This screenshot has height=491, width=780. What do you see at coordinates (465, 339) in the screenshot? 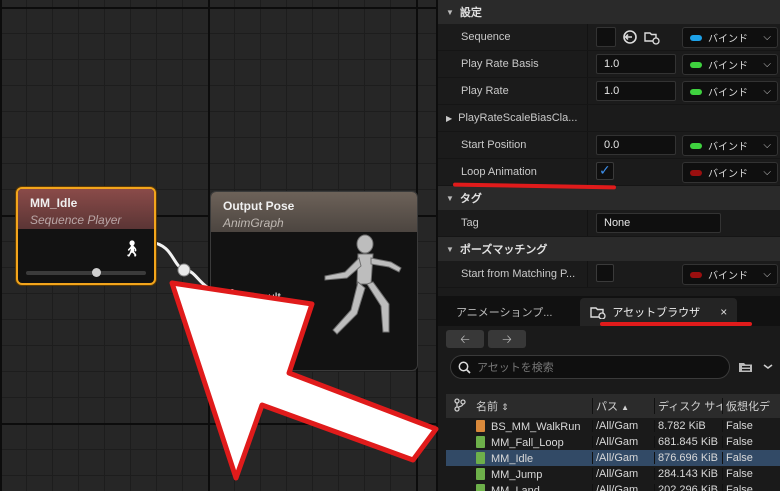
I see `back-arrow-icon: 🡠` at bounding box center [465, 339].